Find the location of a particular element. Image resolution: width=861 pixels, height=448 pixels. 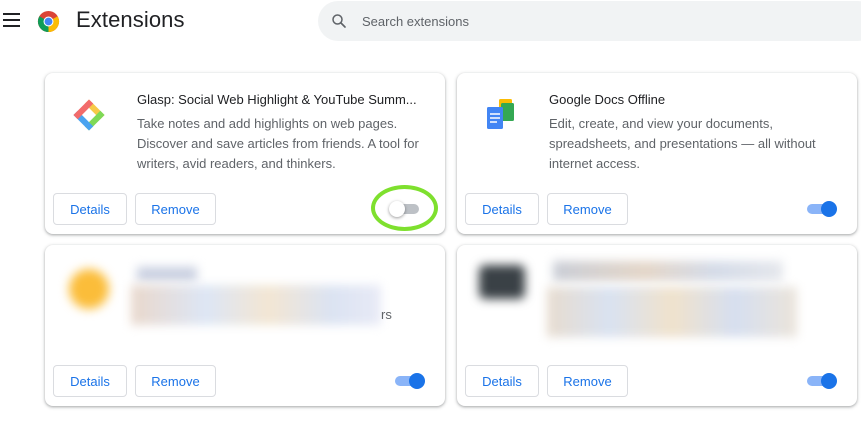

chrome-logo-icon is located at coordinates (48, 21).